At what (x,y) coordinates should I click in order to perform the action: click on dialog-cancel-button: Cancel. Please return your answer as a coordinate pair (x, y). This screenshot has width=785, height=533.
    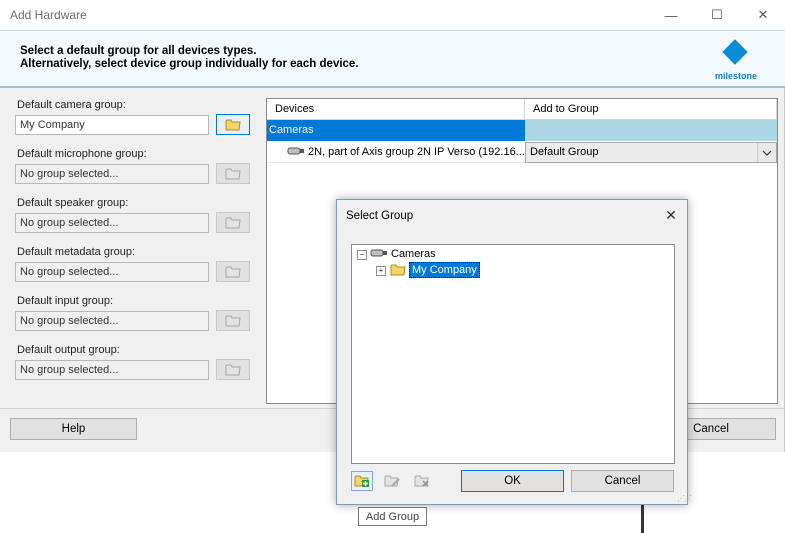
    Looking at the image, I should click on (622, 481).